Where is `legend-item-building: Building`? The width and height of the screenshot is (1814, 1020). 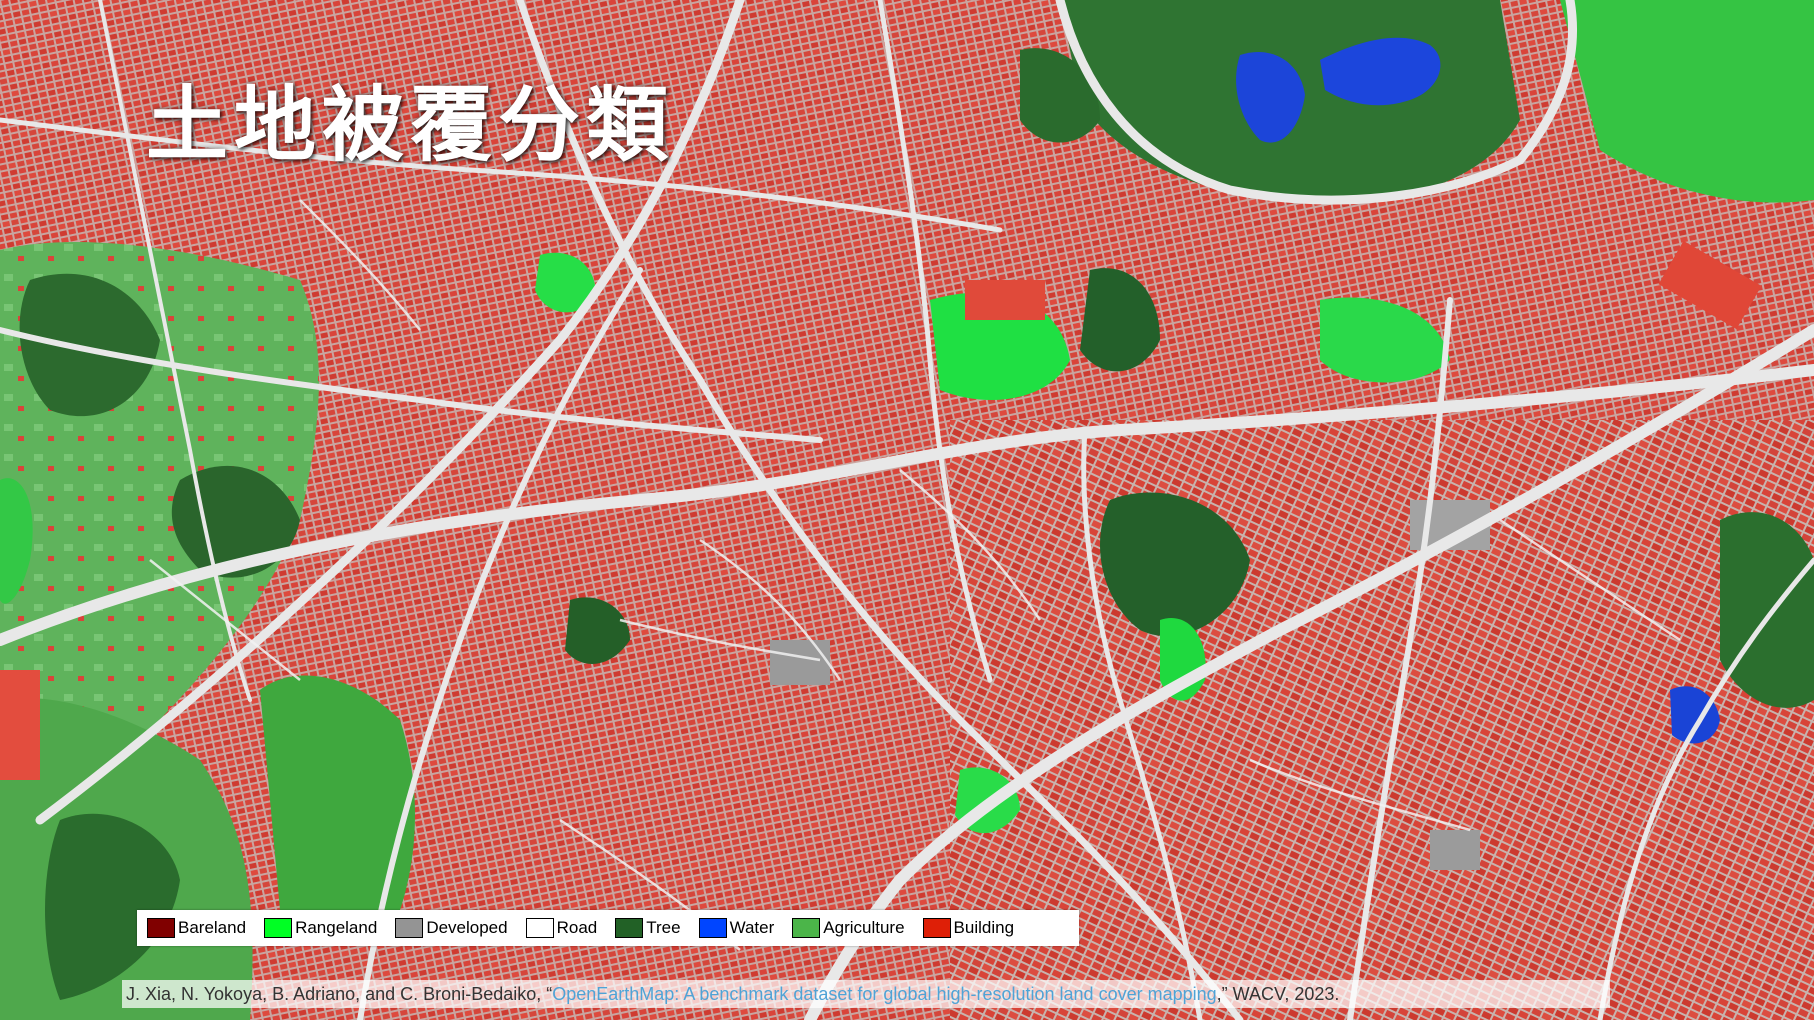 legend-item-building: Building is located at coordinates (968, 928).